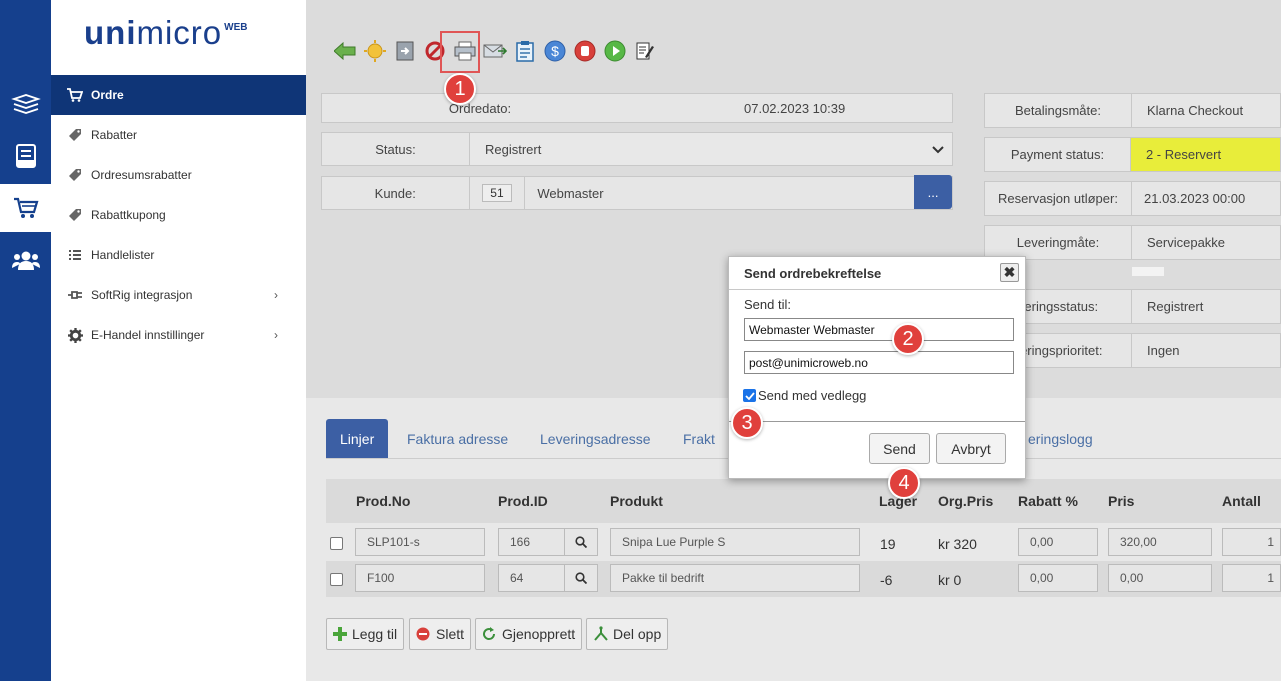  Describe the element at coordinates (585, 51) in the screenshot. I see `stop-icon` at that location.